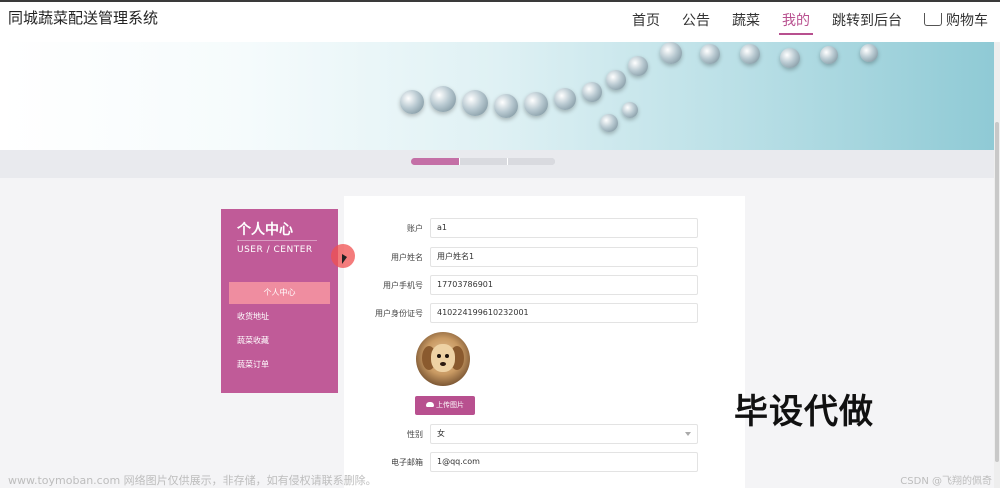 The width and height of the screenshot is (1000, 488). What do you see at coordinates (279, 317) in the screenshot?
I see `sidebar-item-address: 收货地址` at bounding box center [279, 317].